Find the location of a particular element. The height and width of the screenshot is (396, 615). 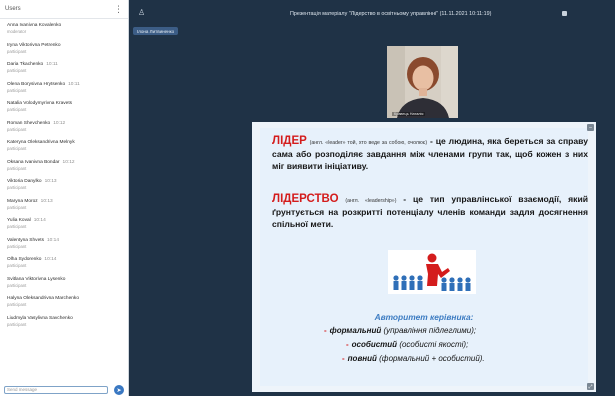

participant-name-text: Valentyna Shvets is located at coordinates (25, 240).